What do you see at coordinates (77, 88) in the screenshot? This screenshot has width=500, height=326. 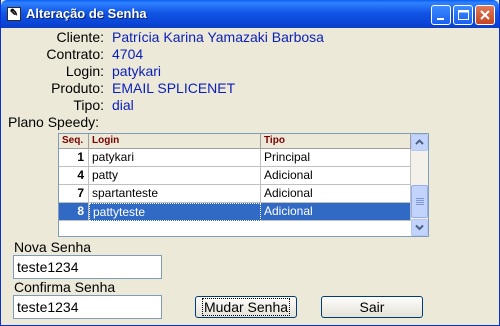 I see `produto-label: Produto:` at bounding box center [77, 88].